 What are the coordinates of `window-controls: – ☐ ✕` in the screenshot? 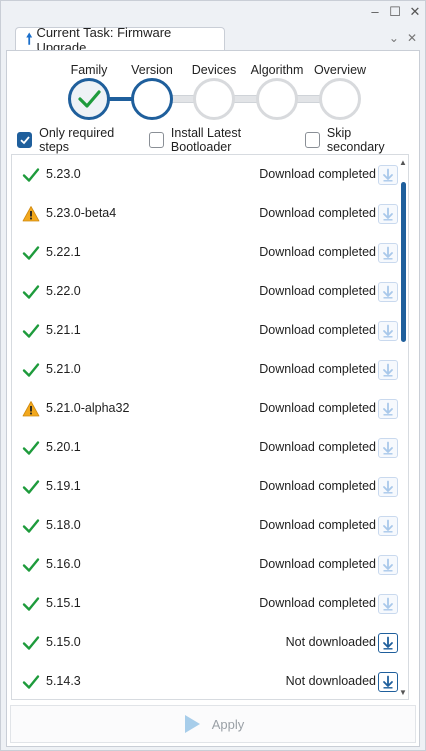 It's located at (395, 12).